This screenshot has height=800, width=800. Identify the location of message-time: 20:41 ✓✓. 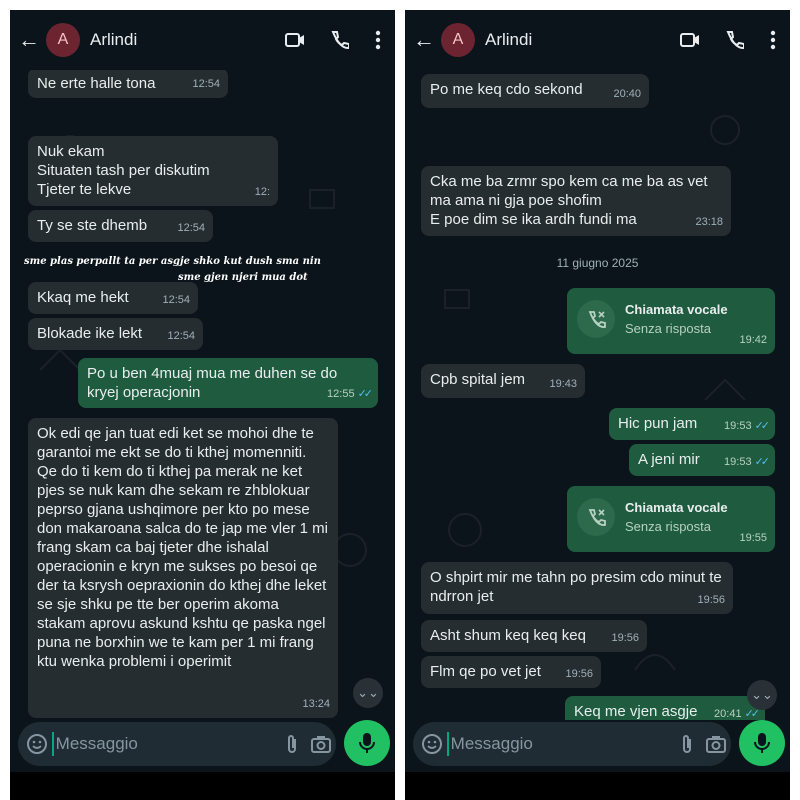
(737, 712).